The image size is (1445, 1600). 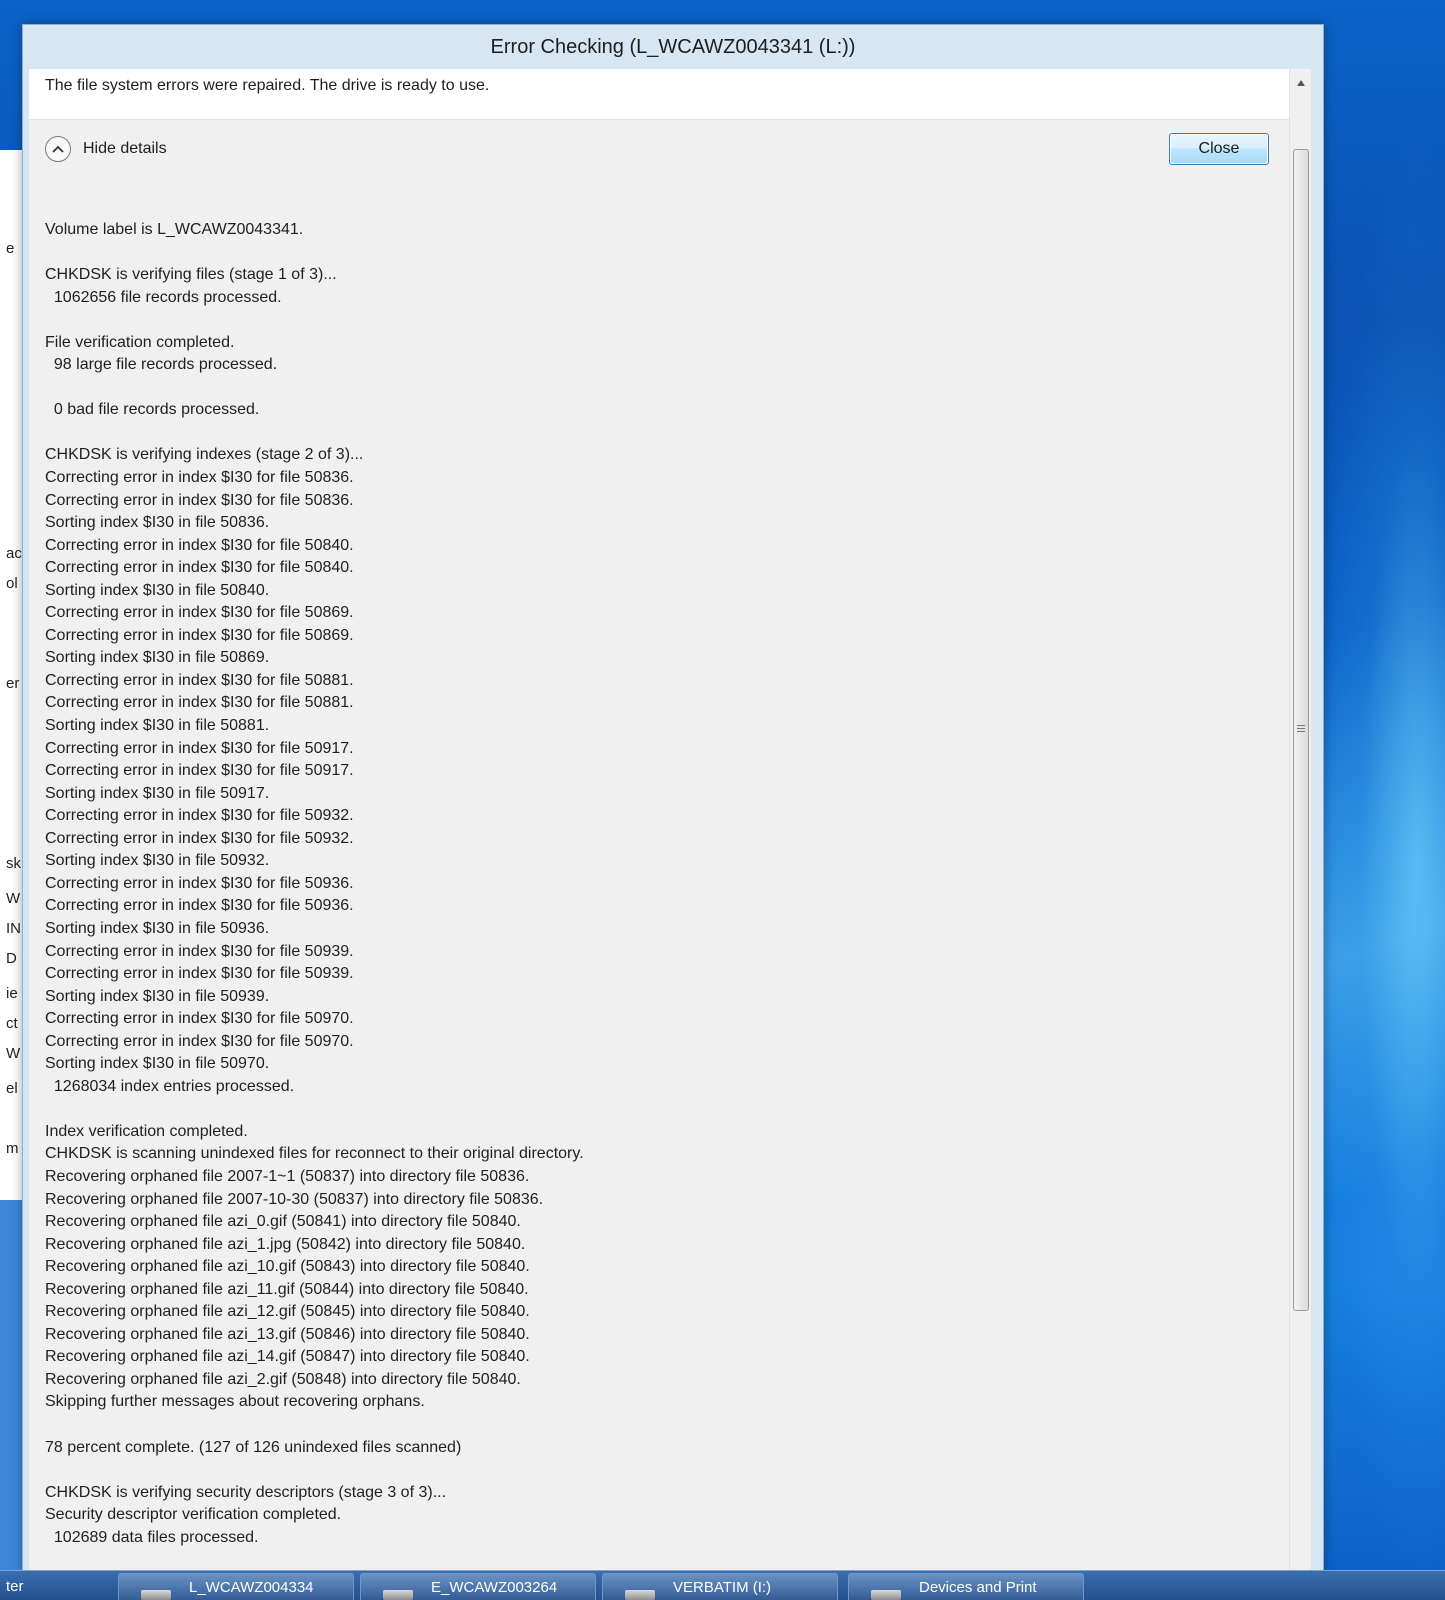 I want to click on log-line: Sorting index $I30 in file 50939., so click(x=157, y=996).